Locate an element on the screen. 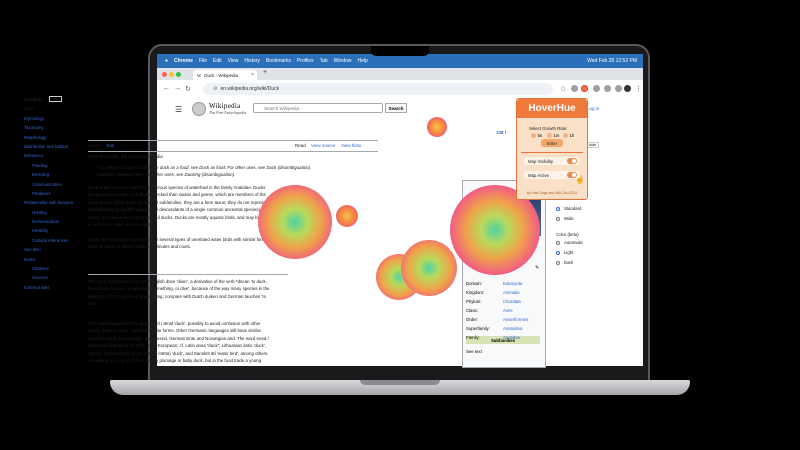 This screenshot has height=450, width=800. toc-item: Citations is located at coordinates (60, 268).